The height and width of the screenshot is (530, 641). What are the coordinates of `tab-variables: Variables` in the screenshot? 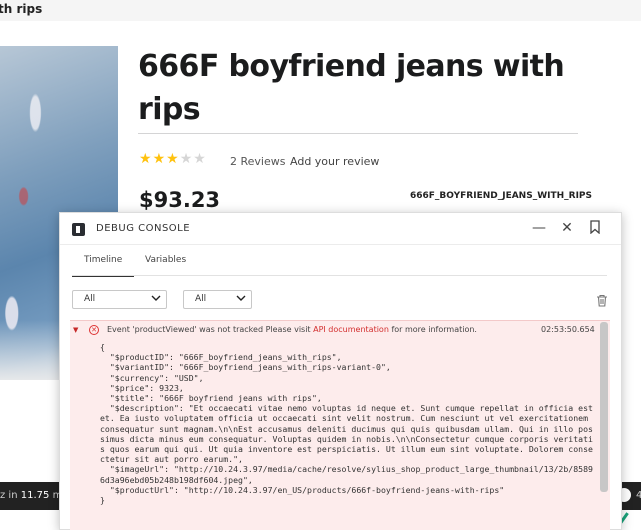 It's located at (165, 265).